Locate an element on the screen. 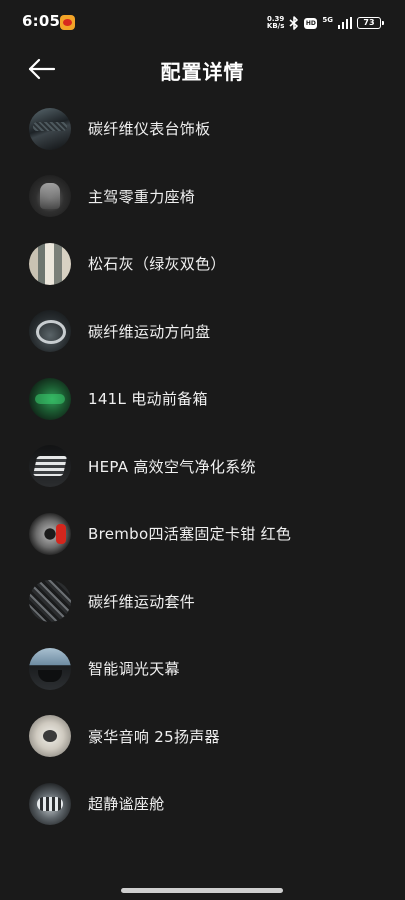 This screenshot has height=900, width=405. list-item: 豪华音响 25扬声器 is located at coordinates (202, 737).